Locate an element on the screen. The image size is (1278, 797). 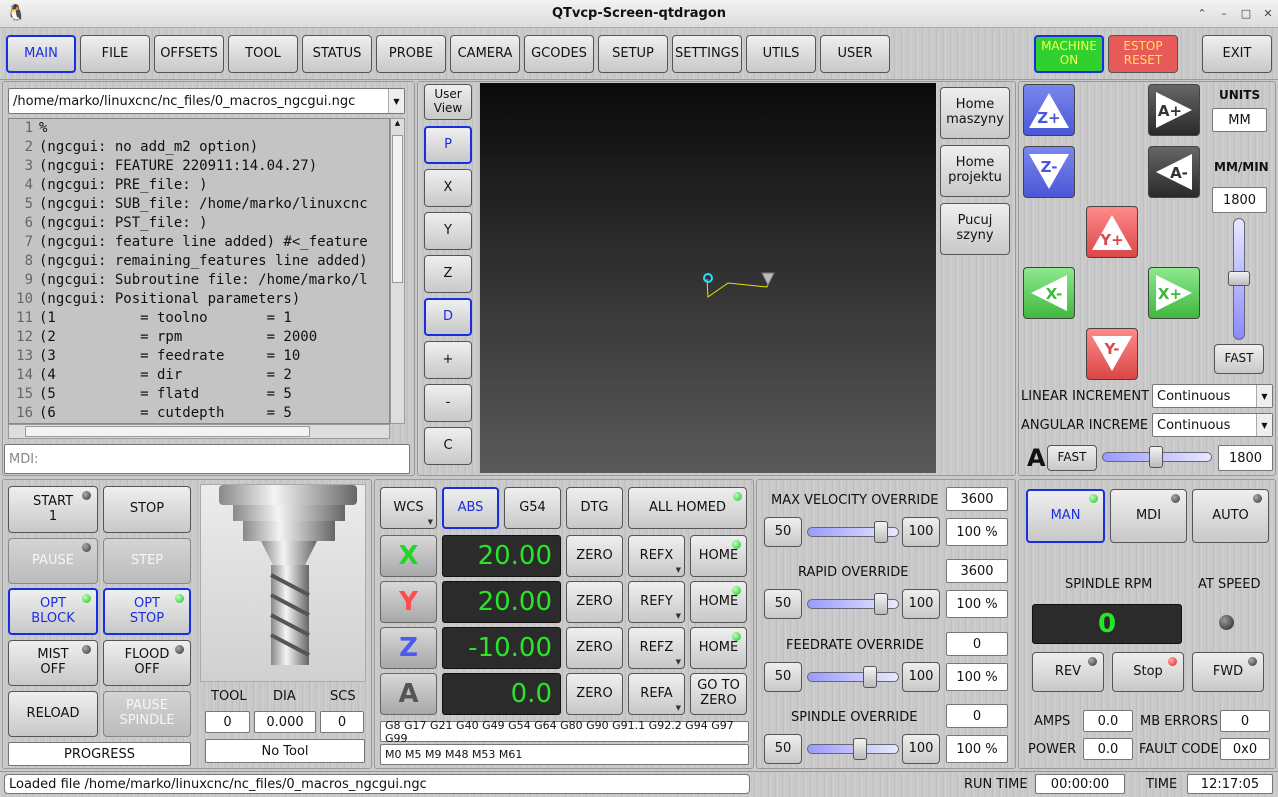
ref-y-button: REFY ▼ is located at coordinates (656, 602).